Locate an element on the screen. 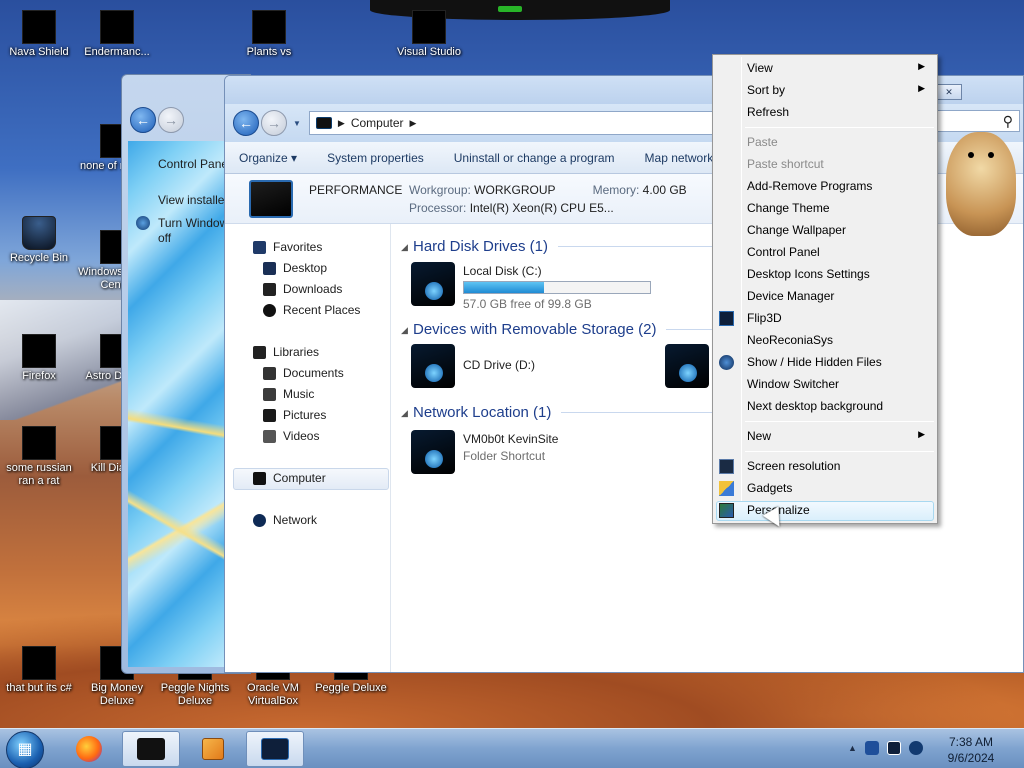 The height and width of the screenshot is (768, 1024). local-disk-name: Local Disk (C:) is located at coordinates (502, 271).